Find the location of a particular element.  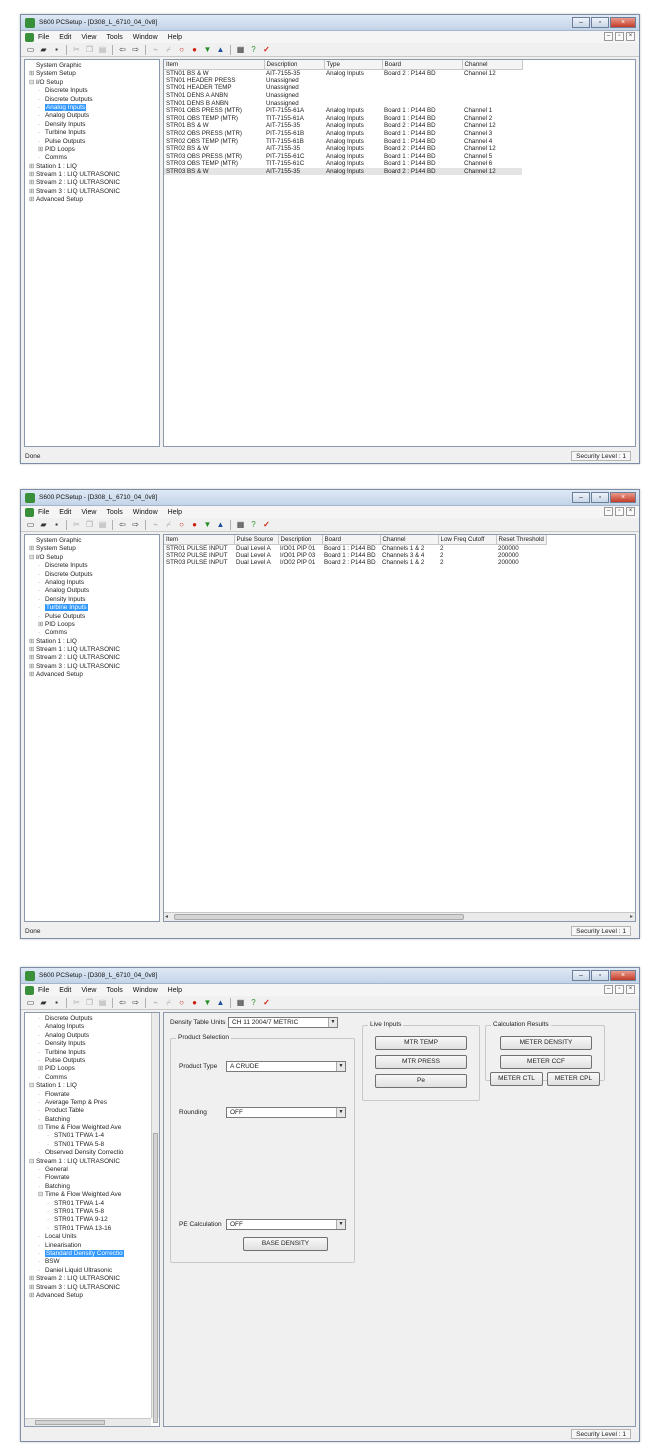

save-icon: ▪ is located at coordinates (56, 1002).